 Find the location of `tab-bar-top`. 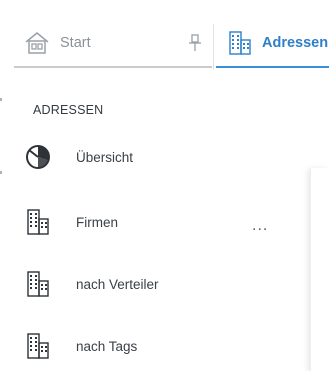

tab-bar-top is located at coordinates (164, 9).